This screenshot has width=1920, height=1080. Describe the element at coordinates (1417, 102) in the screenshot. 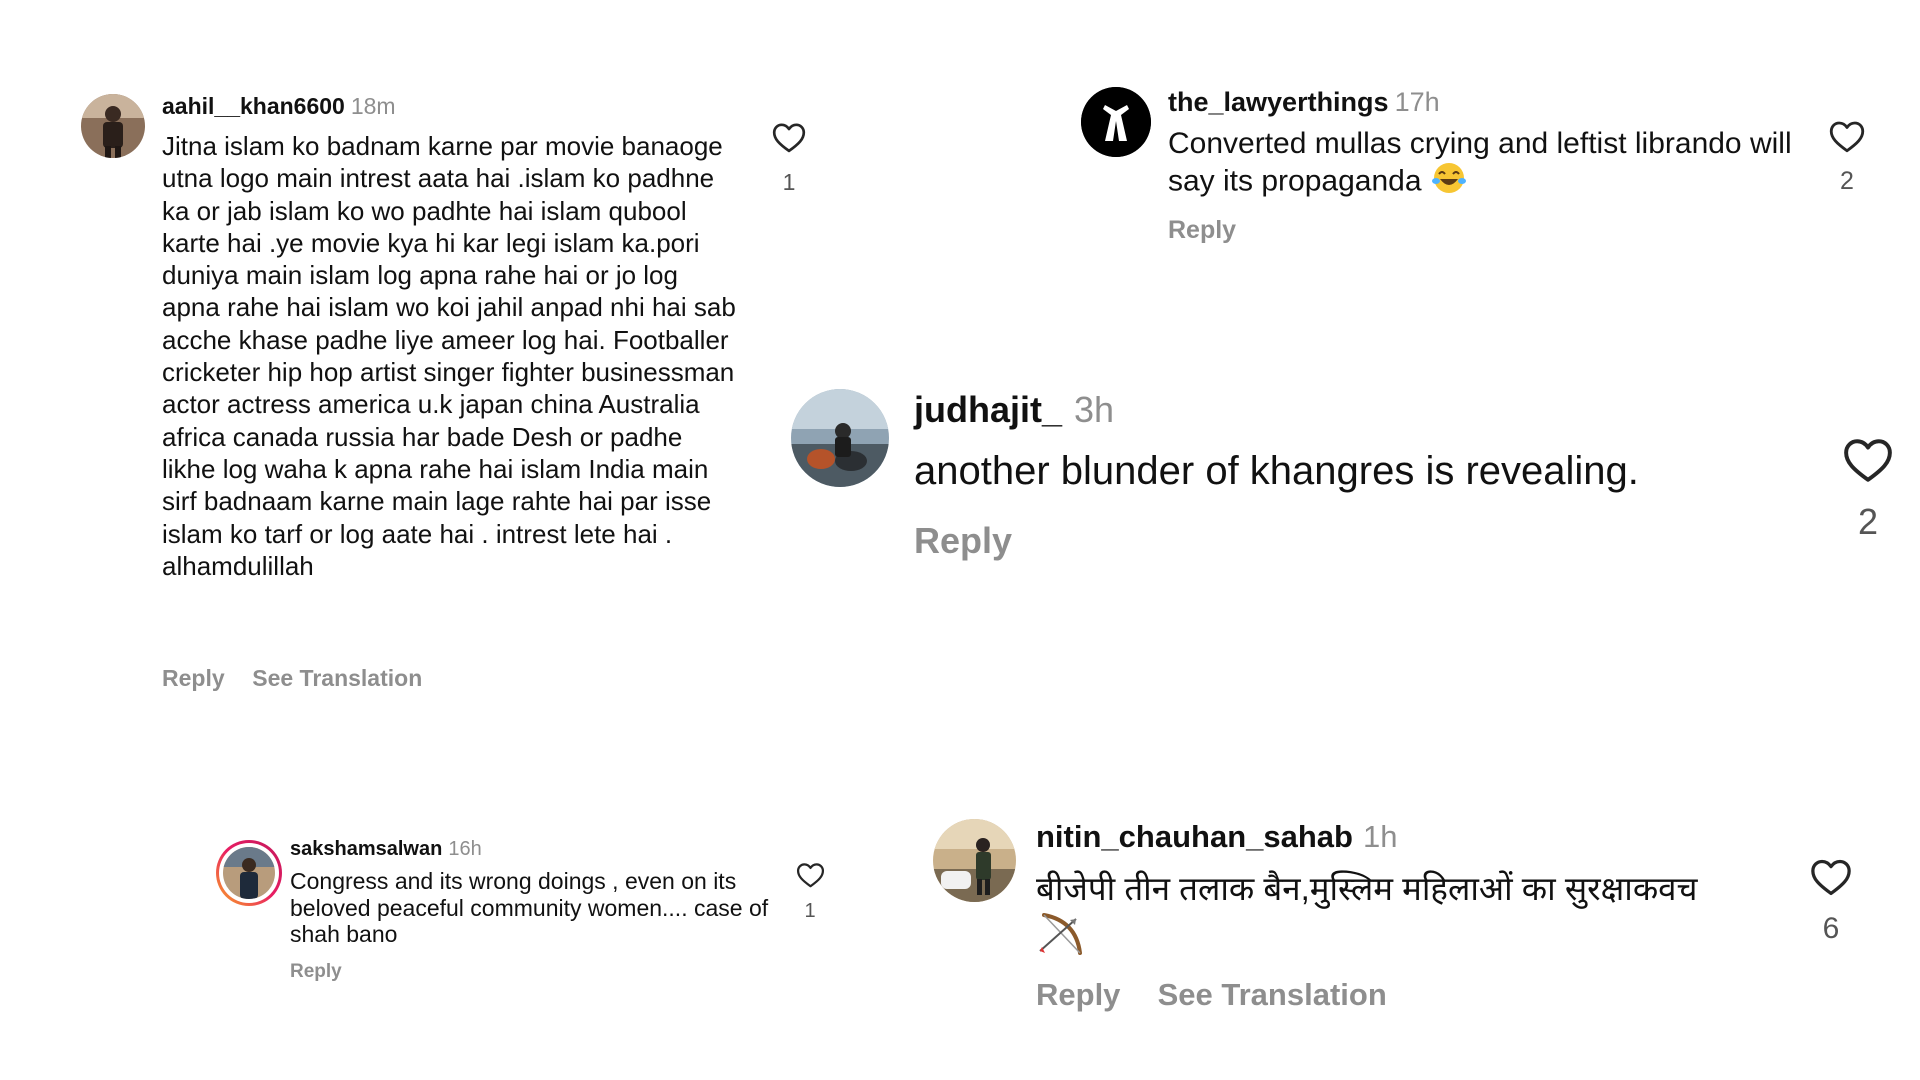

I see `timestamp: 17h` at that location.